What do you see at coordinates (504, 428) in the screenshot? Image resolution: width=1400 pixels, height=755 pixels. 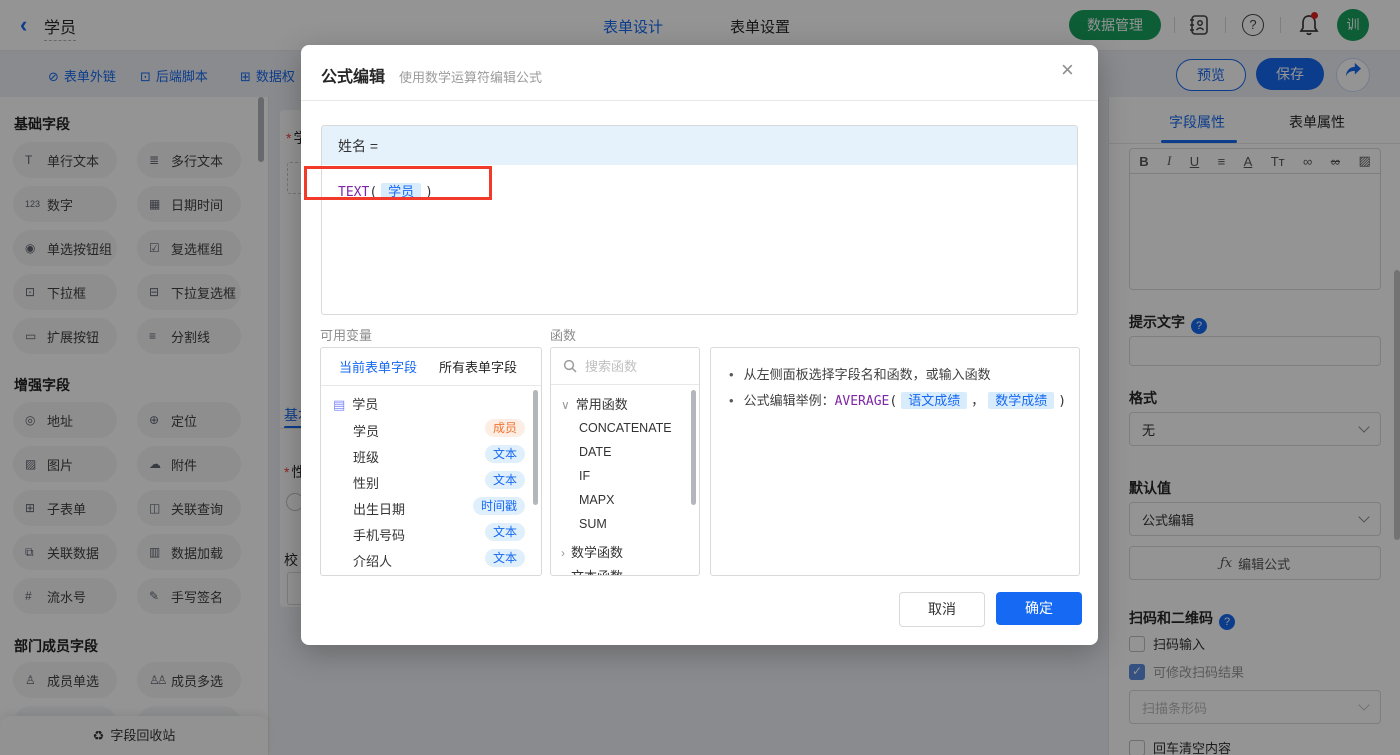 I see `type-badge: 成员` at bounding box center [504, 428].